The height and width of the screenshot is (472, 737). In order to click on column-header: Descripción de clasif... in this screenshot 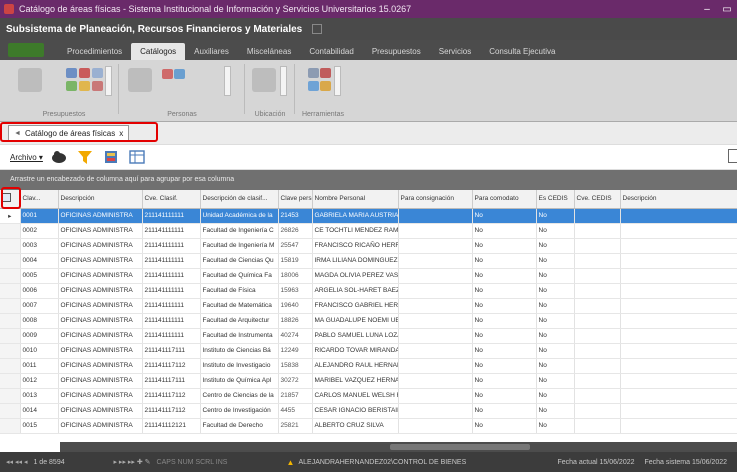, I will do `click(239, 199)`.